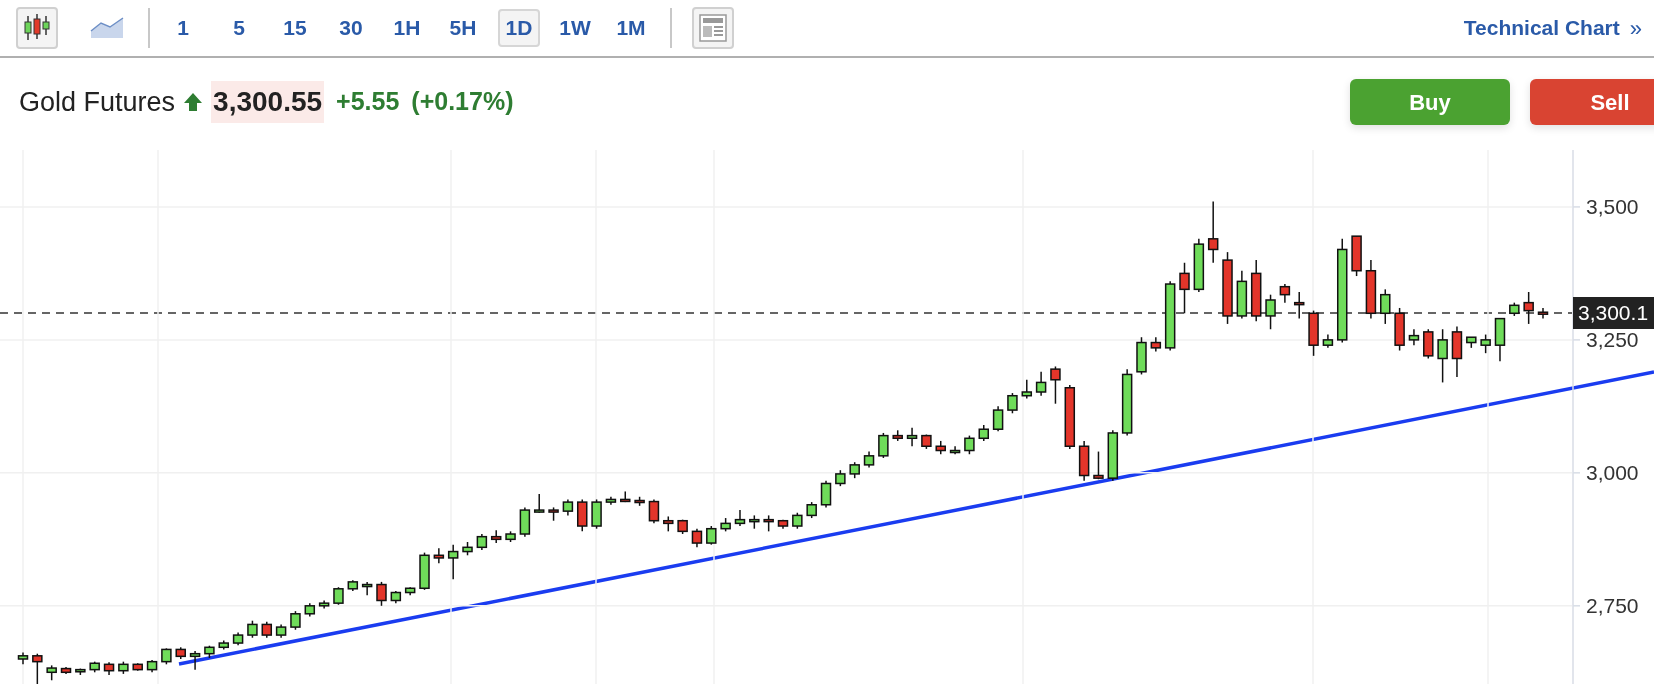 The height and width of the screenshot is (684, 1654). What do you see at coordinates (463, 28) in the screenshot?
I see `interval-tab: 5H` at bounding box center [463, 28].